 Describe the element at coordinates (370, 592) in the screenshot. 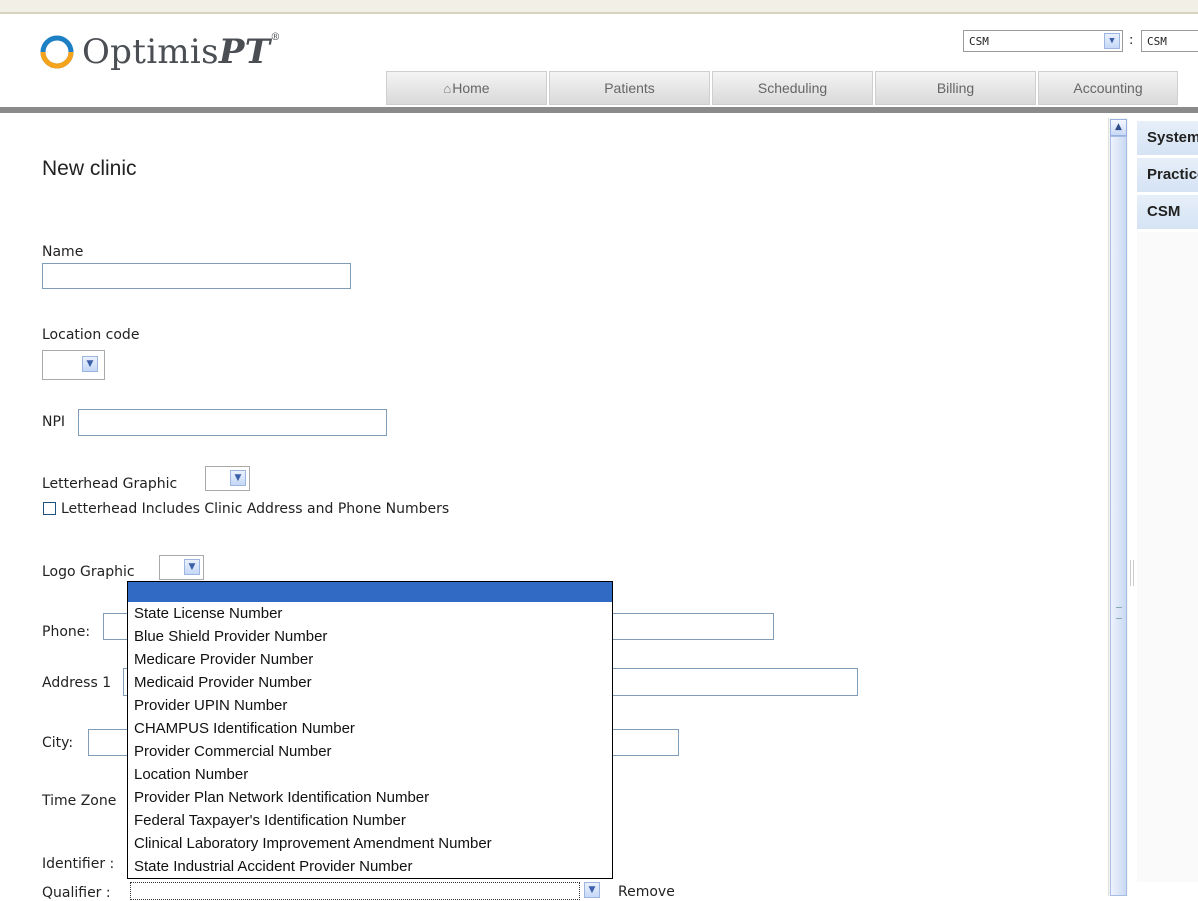

I see `dropdown-option-blank-selected` at that location.